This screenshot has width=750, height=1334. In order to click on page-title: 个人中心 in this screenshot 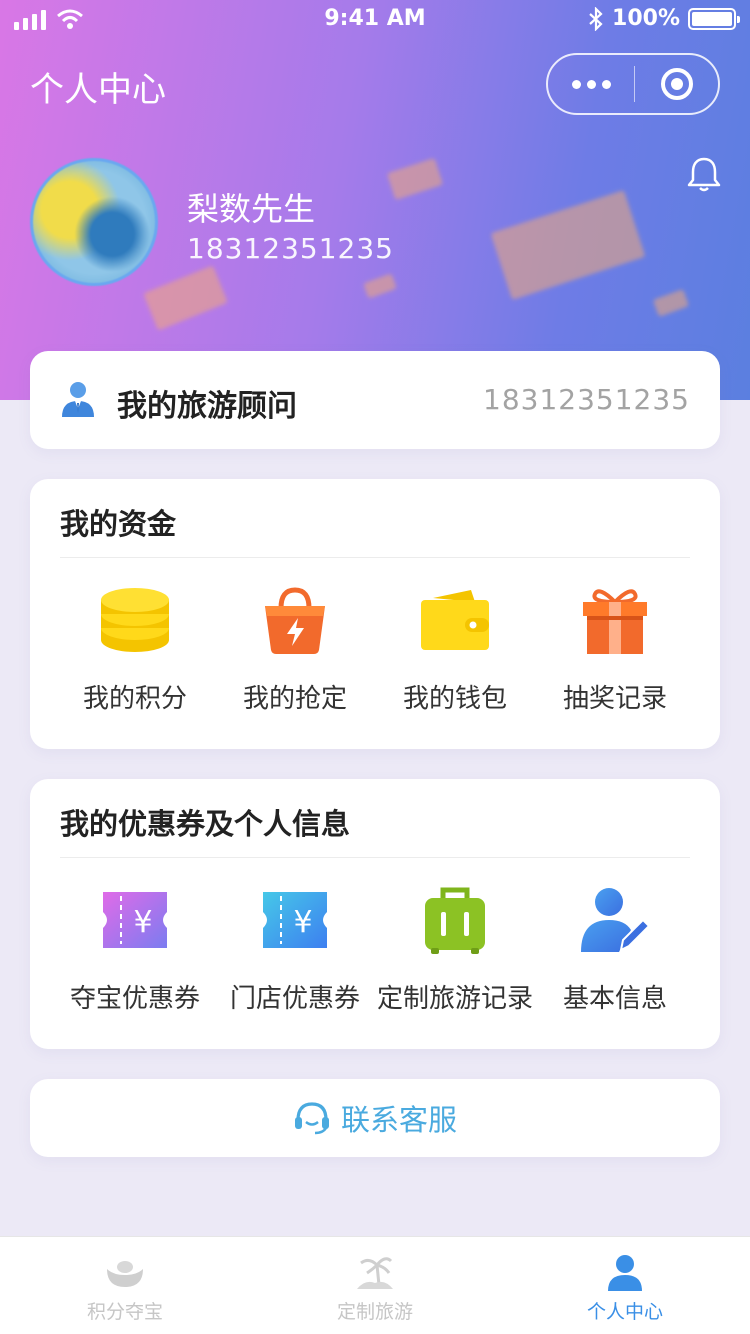, I will do `click(98, 90)`.